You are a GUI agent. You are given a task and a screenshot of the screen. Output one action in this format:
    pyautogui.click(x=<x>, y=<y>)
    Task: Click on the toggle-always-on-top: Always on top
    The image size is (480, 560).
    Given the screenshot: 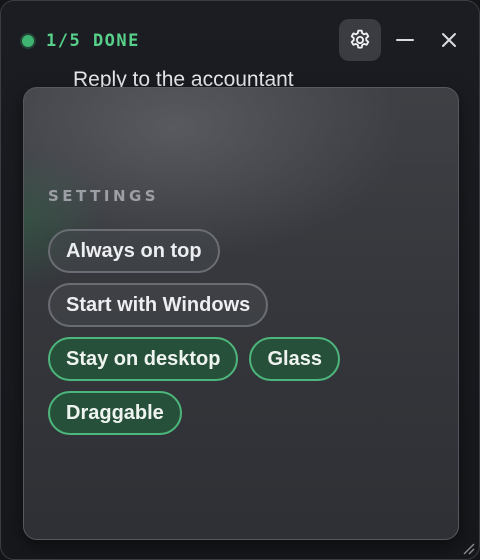 What is the action you would take?
    pyautogui.click(x=134, y=251)
    